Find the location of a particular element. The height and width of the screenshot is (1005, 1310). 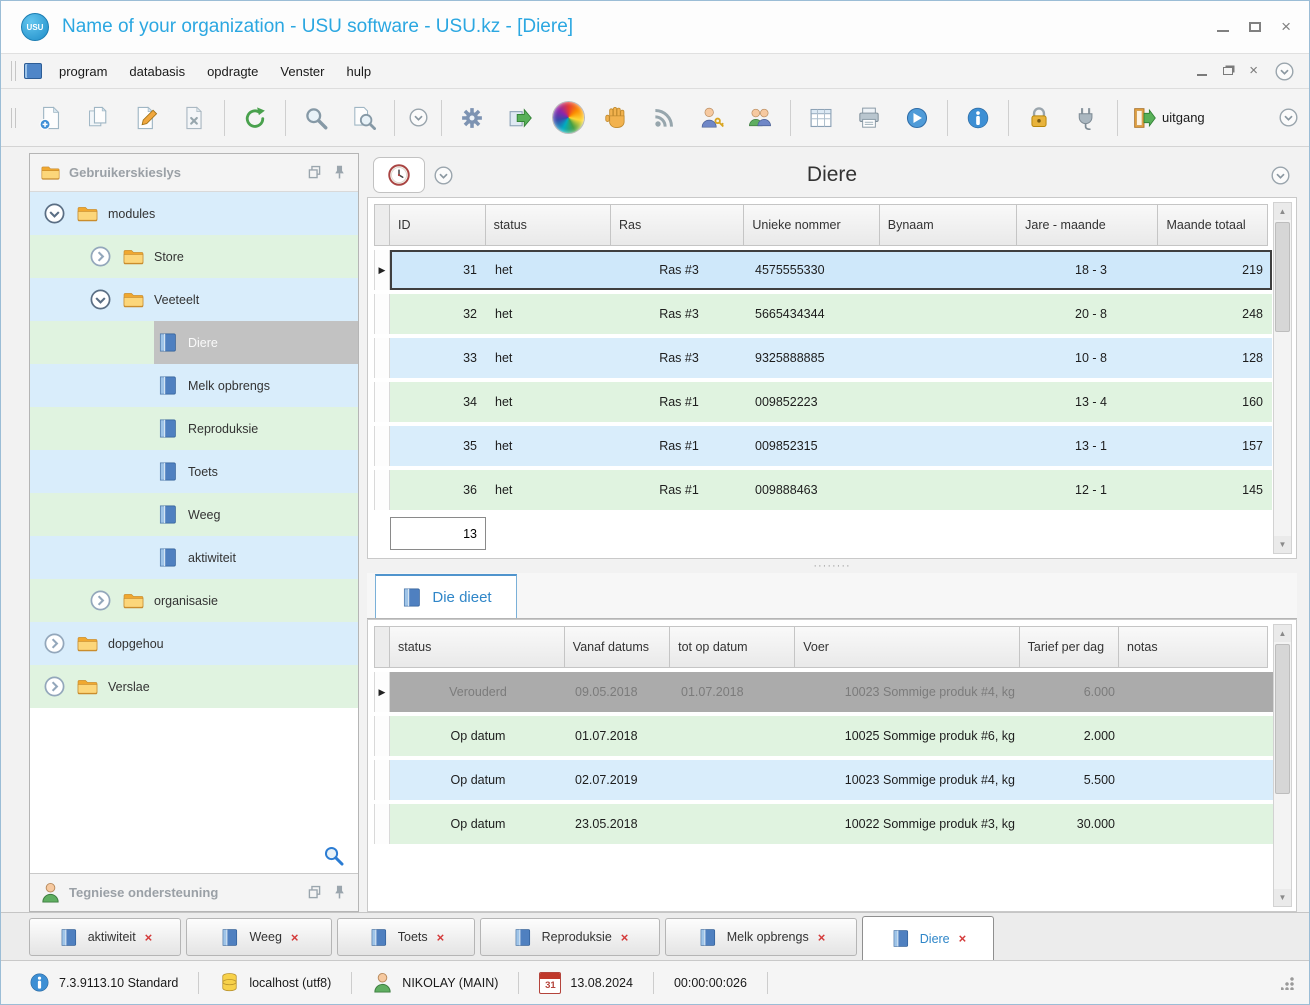

tab-toets: Toets is located at coordinates (406, 937).